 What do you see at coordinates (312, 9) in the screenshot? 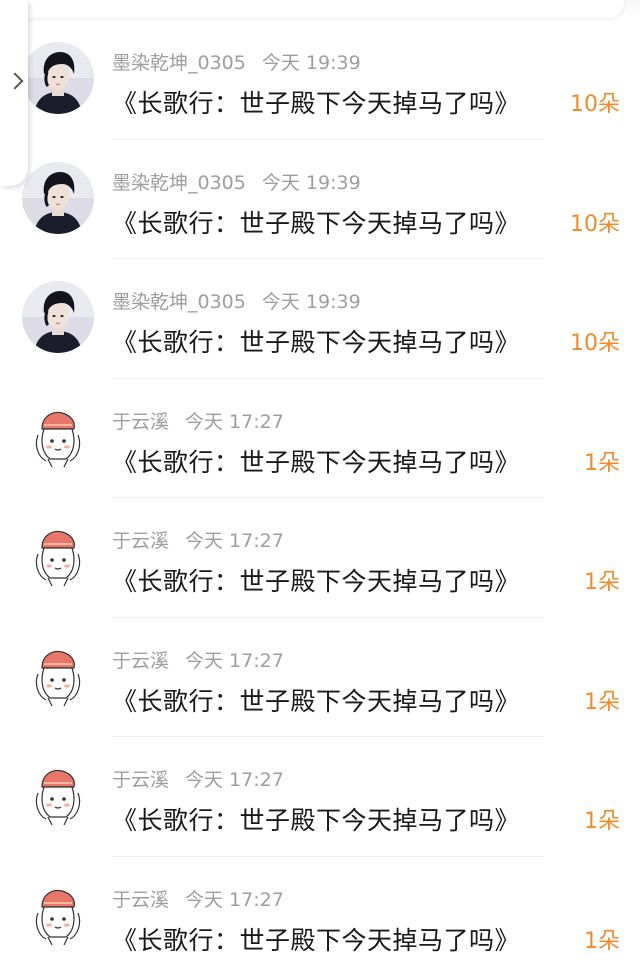
I see `top-card` at bounding box center [312, 9].